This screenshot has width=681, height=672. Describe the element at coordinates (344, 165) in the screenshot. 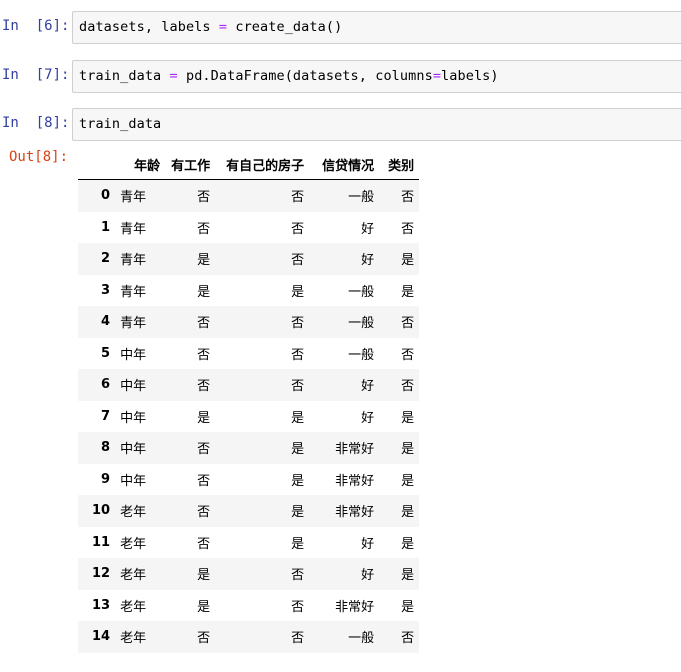

I see `column-header: 信贷情况` at that location.